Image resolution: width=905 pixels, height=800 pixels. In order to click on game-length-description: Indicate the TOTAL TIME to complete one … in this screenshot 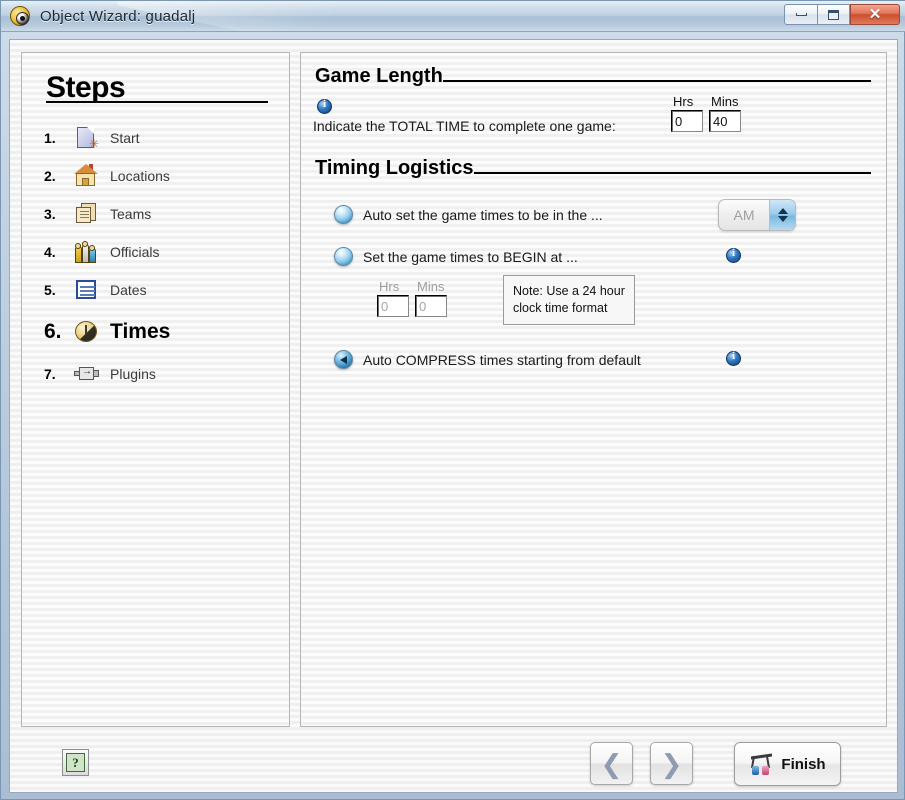, I will do `click(464, 126)`.